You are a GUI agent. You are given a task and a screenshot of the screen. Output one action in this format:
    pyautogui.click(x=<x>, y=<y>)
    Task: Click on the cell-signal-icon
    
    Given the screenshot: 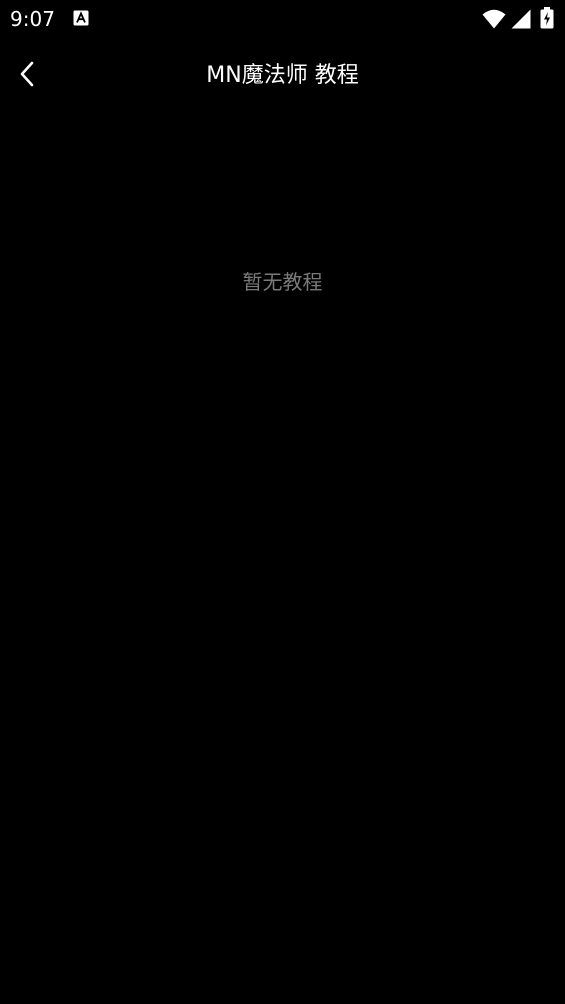 What is the action you would take?
    pyautogui.click(x=521, y=19)
    